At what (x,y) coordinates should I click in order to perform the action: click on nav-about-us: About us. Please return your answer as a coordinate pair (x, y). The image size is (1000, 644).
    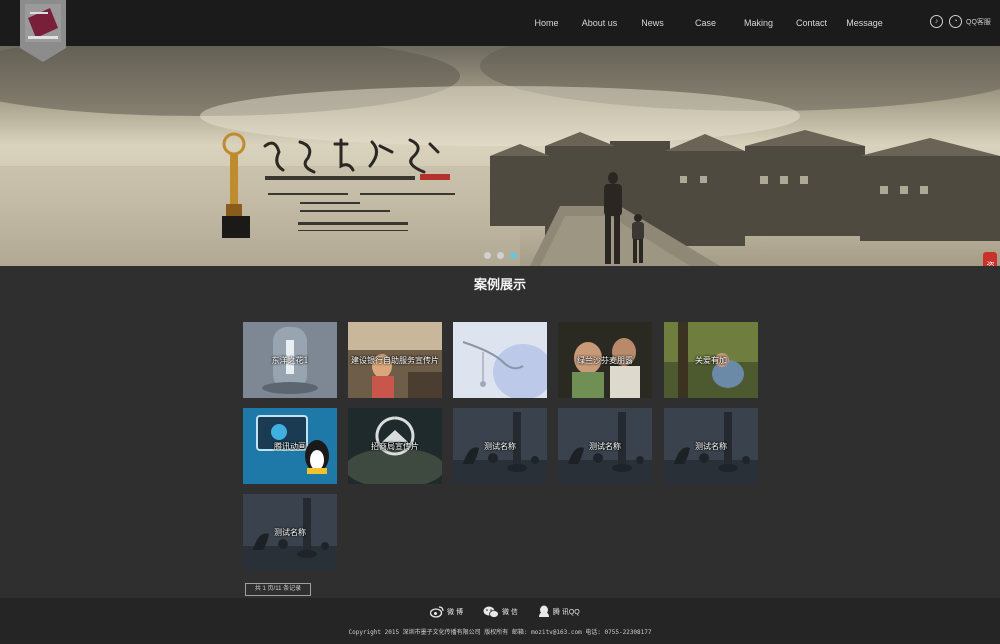
    Looking at the image, I should click on (599, 23).